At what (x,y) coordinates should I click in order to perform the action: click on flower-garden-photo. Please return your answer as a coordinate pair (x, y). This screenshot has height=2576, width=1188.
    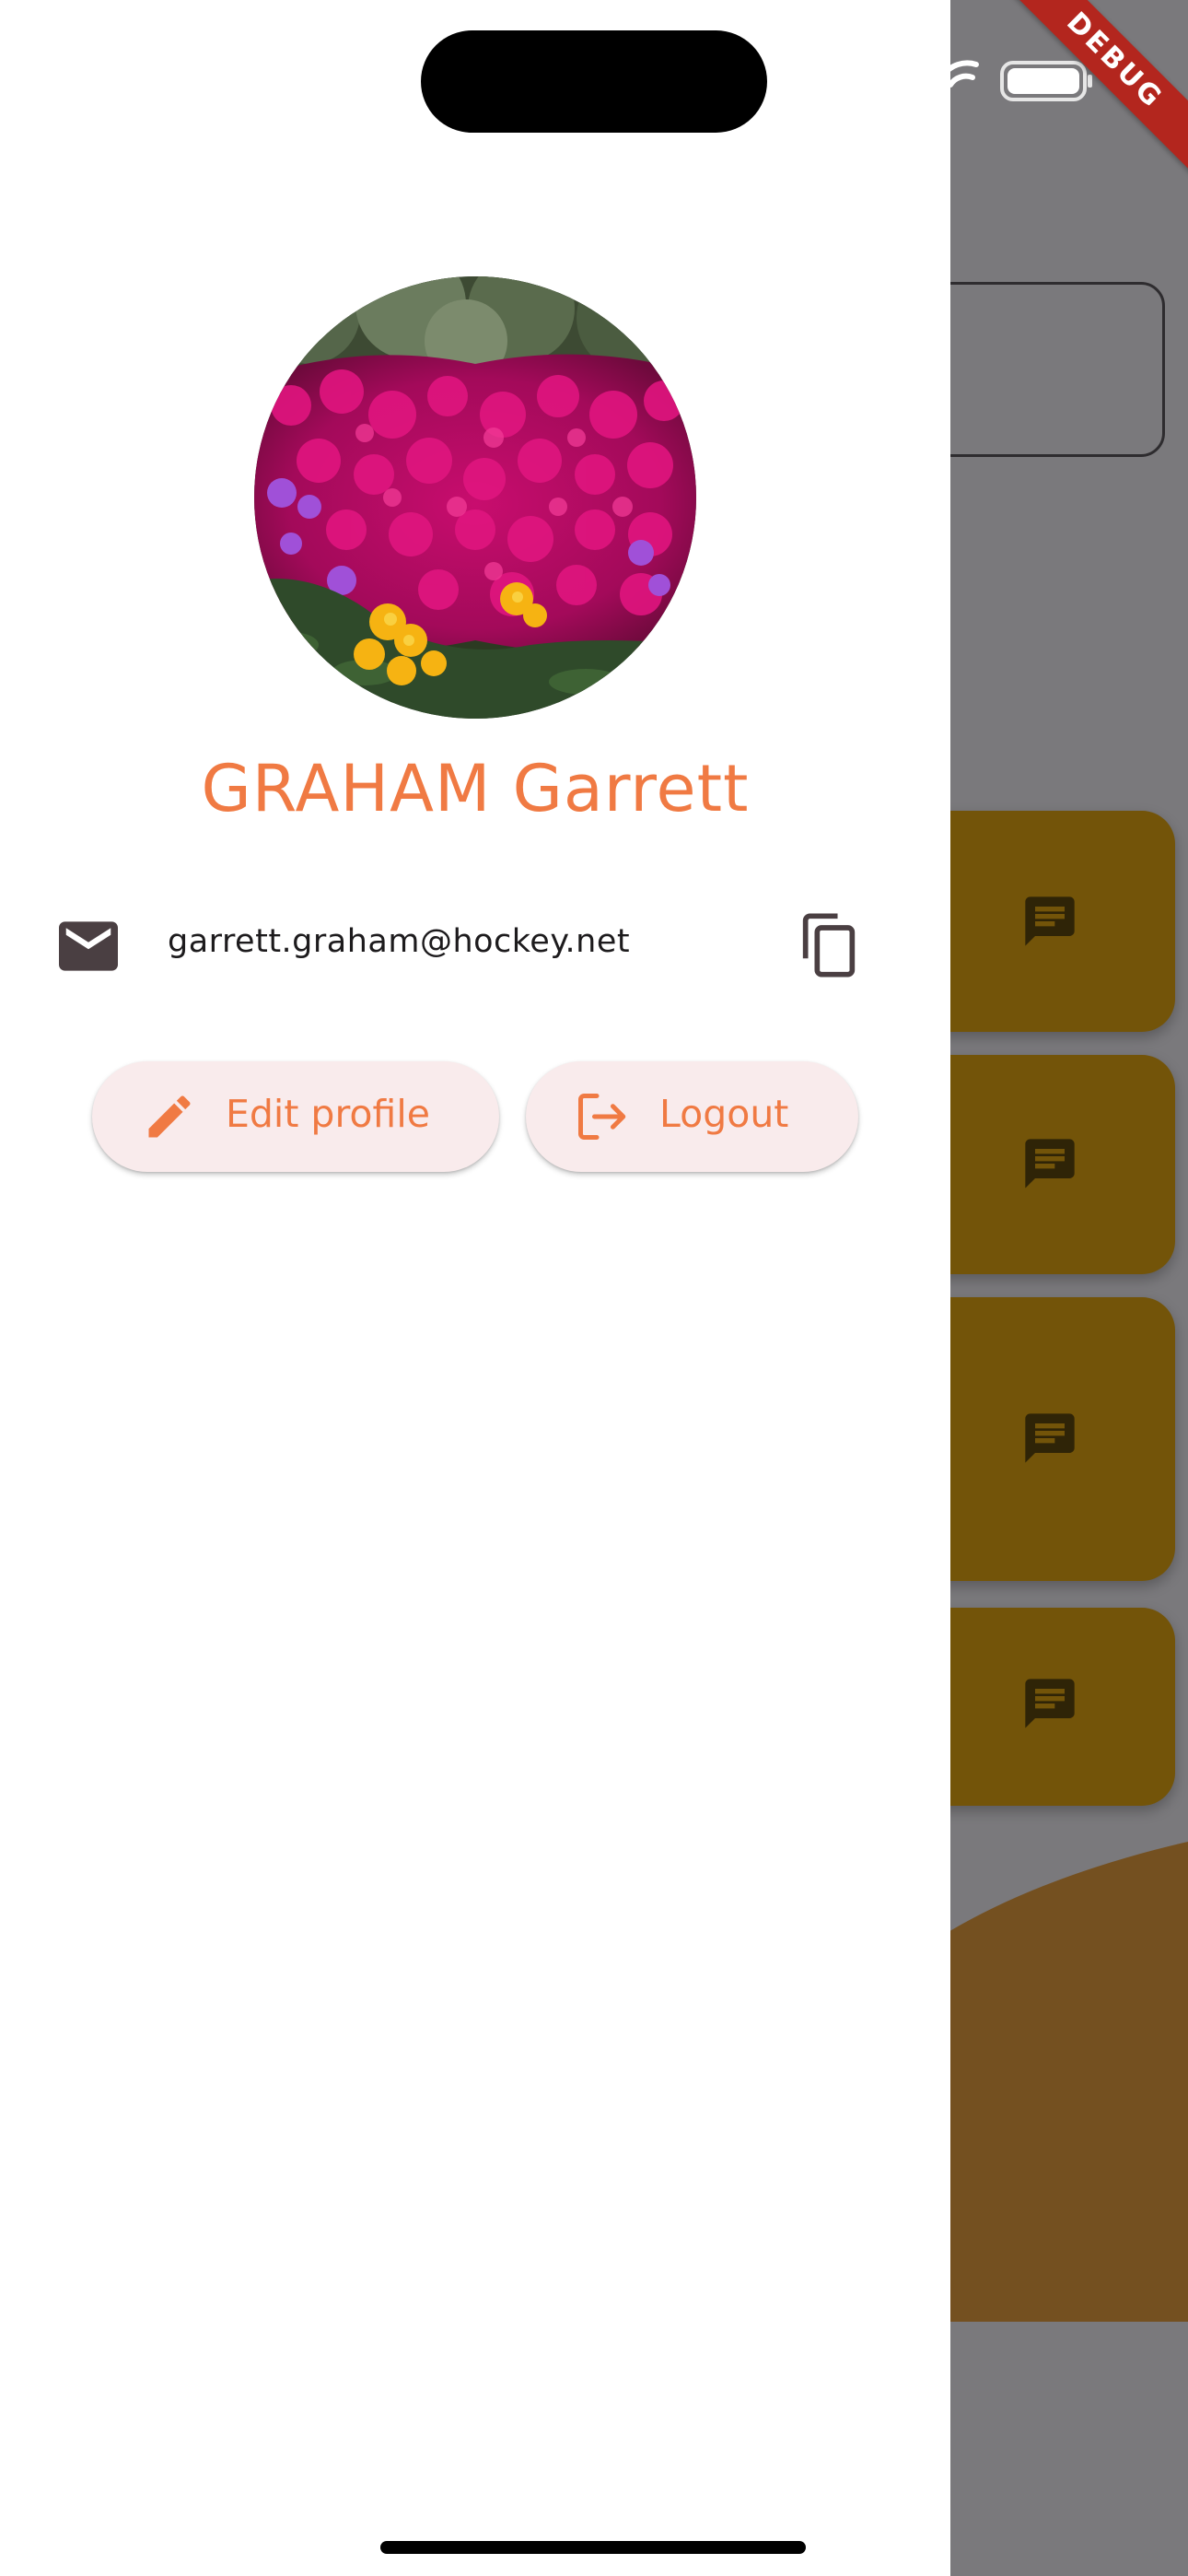
    Looking at the image, I should click on (475, 497).